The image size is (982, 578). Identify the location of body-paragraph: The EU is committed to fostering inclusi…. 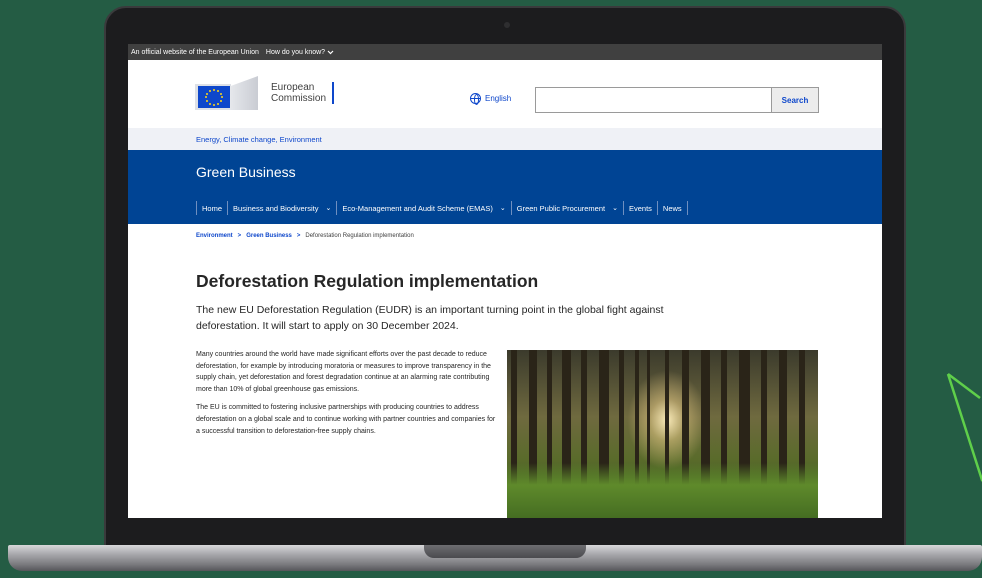
(346, 419).